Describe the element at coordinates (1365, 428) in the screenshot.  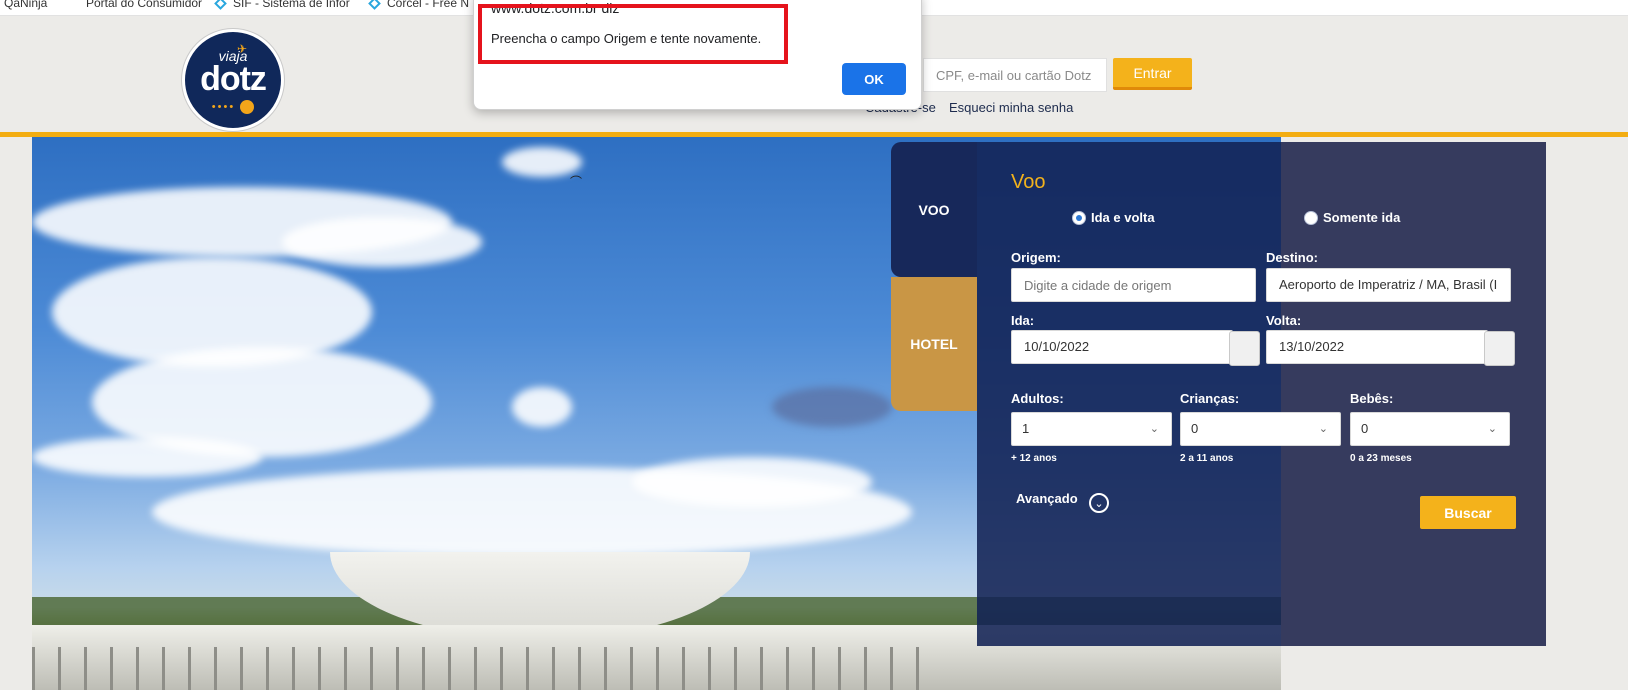
I see `infants-value: 0` at that location.